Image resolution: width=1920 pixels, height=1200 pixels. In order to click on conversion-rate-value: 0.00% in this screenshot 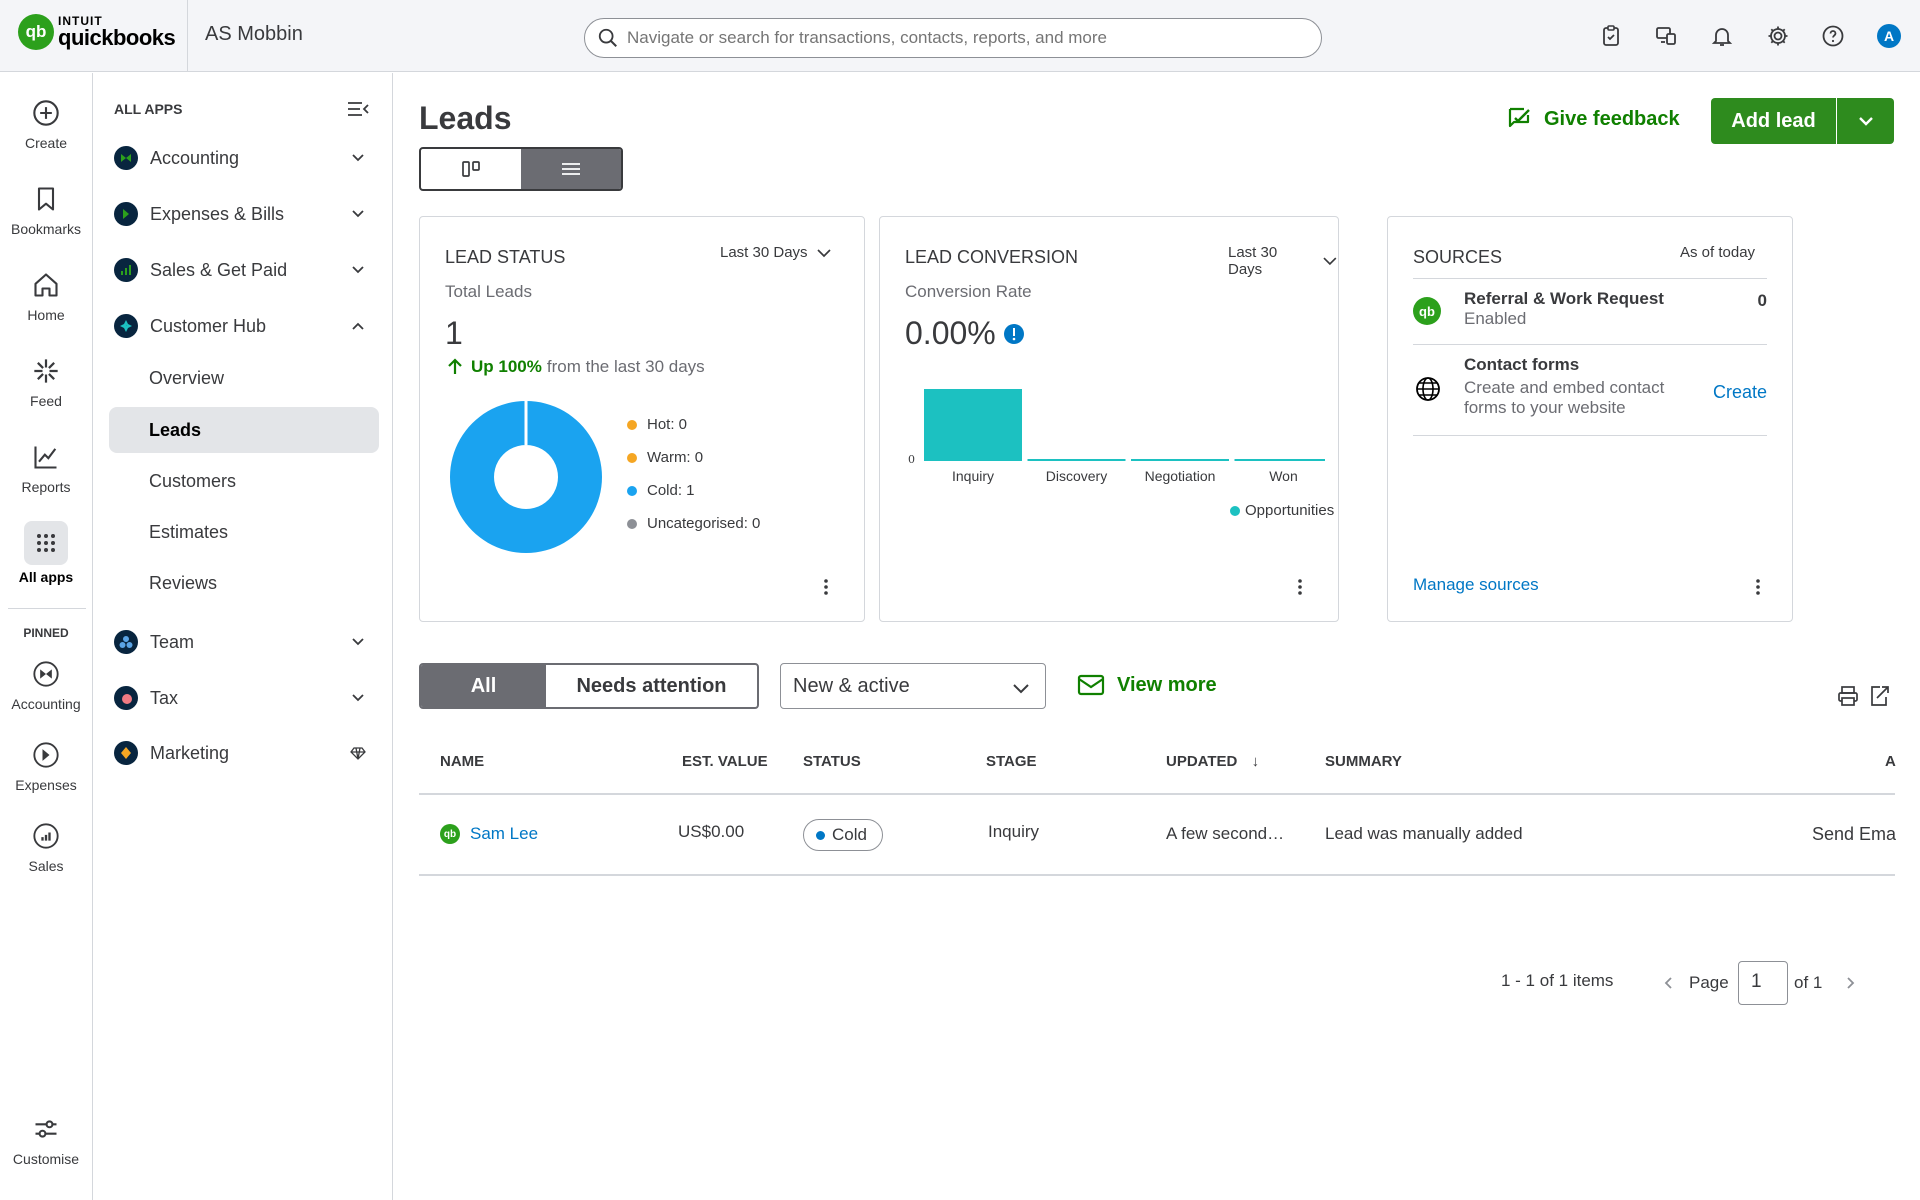, I will do `click(950, 333)`.